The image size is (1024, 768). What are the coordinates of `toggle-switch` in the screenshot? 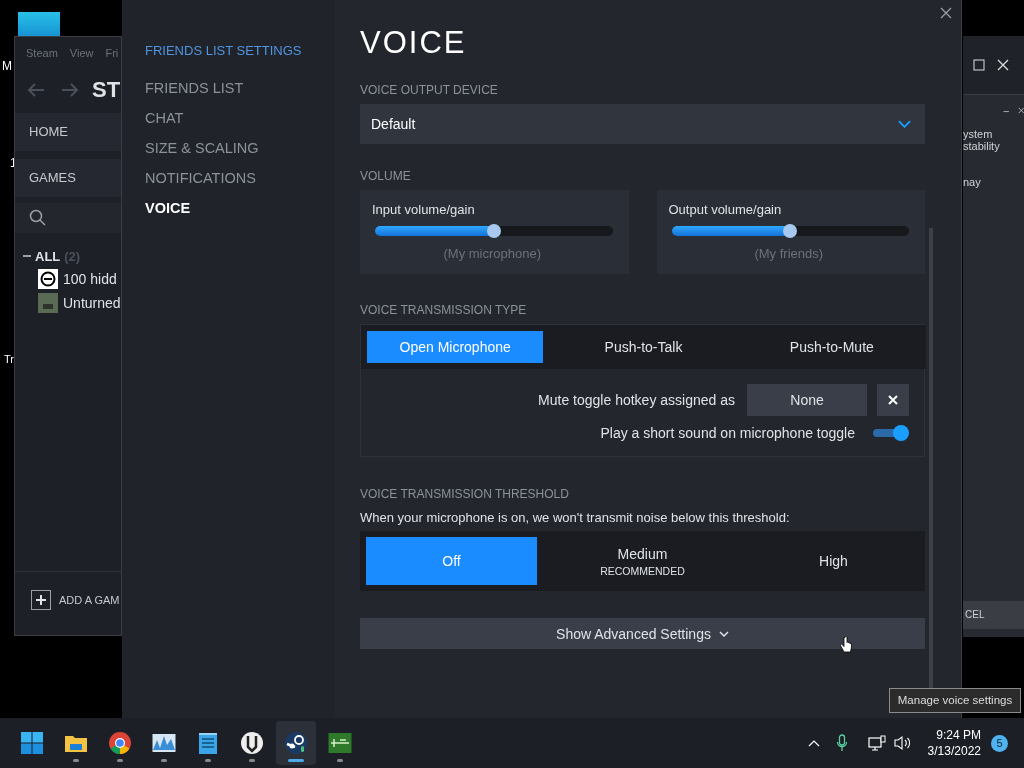 It's located at (890, 433).